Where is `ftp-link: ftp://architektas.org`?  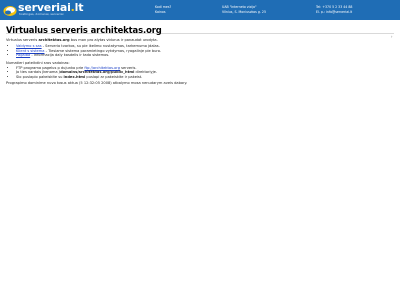 ftp-link: ftp://architektas.org is located at coordinates (102, 68).